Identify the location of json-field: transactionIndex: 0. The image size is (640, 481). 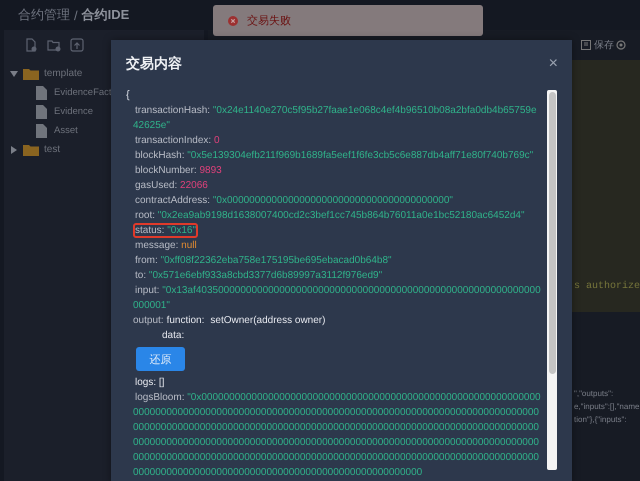
(177, 140).